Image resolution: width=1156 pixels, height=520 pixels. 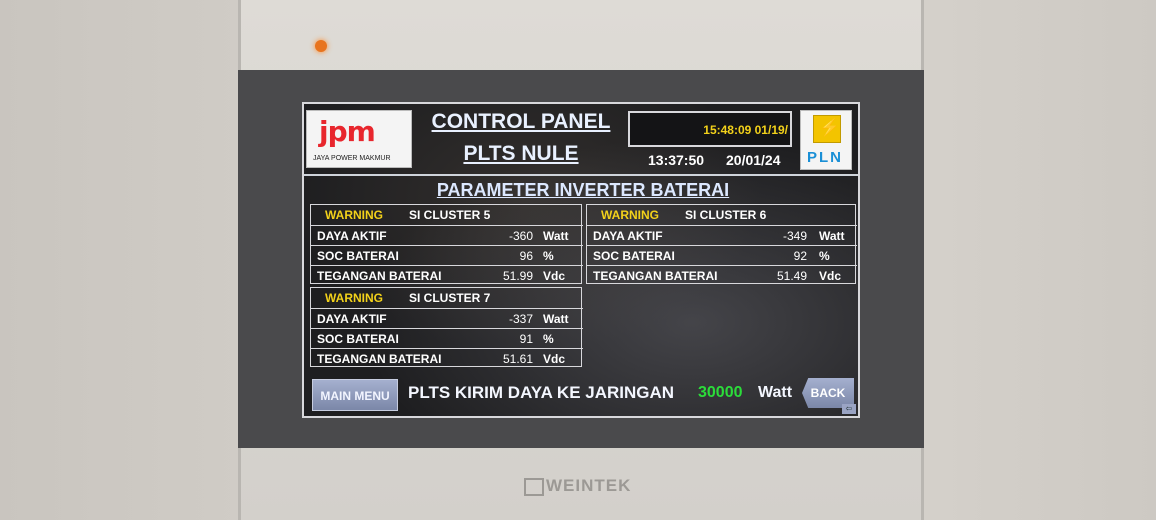 What do you see at coordinates (825, 157) in the screenshot?
I see `pln-logo-text: PLN` at bounding box center [825, 157].